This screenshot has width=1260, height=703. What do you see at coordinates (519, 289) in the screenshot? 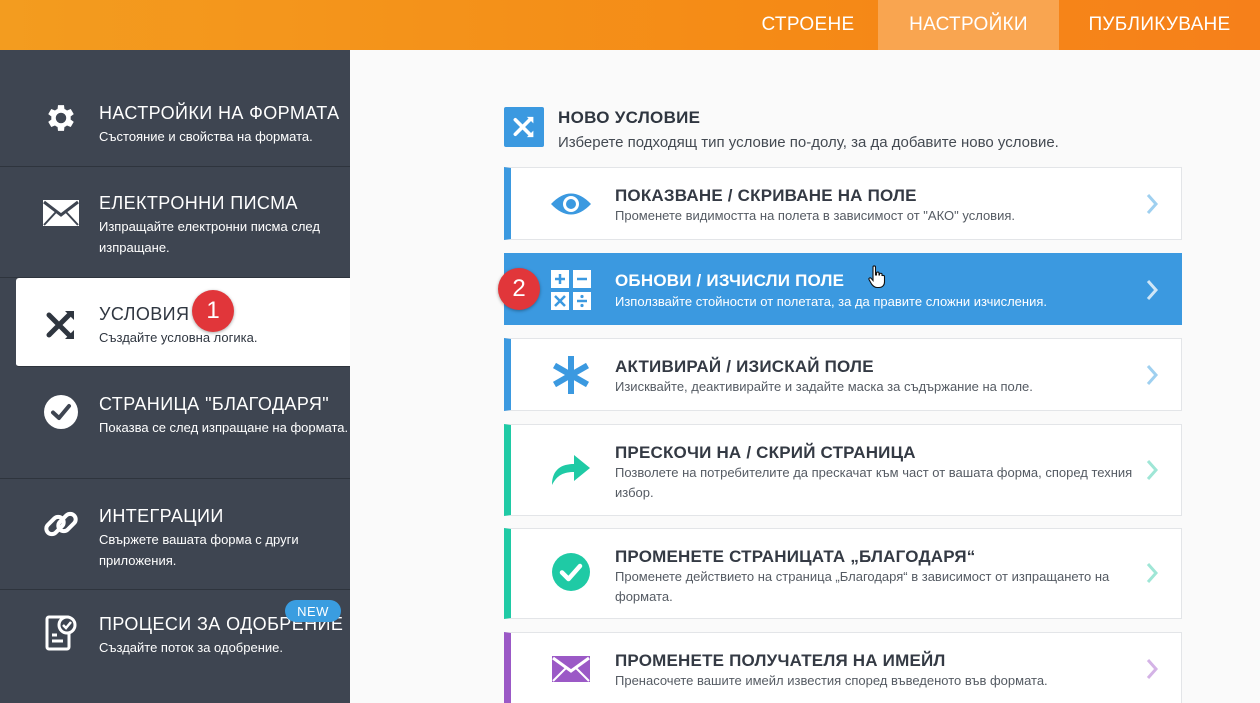
I see `step-2-marker: 2` at bounding box center [519, 289].